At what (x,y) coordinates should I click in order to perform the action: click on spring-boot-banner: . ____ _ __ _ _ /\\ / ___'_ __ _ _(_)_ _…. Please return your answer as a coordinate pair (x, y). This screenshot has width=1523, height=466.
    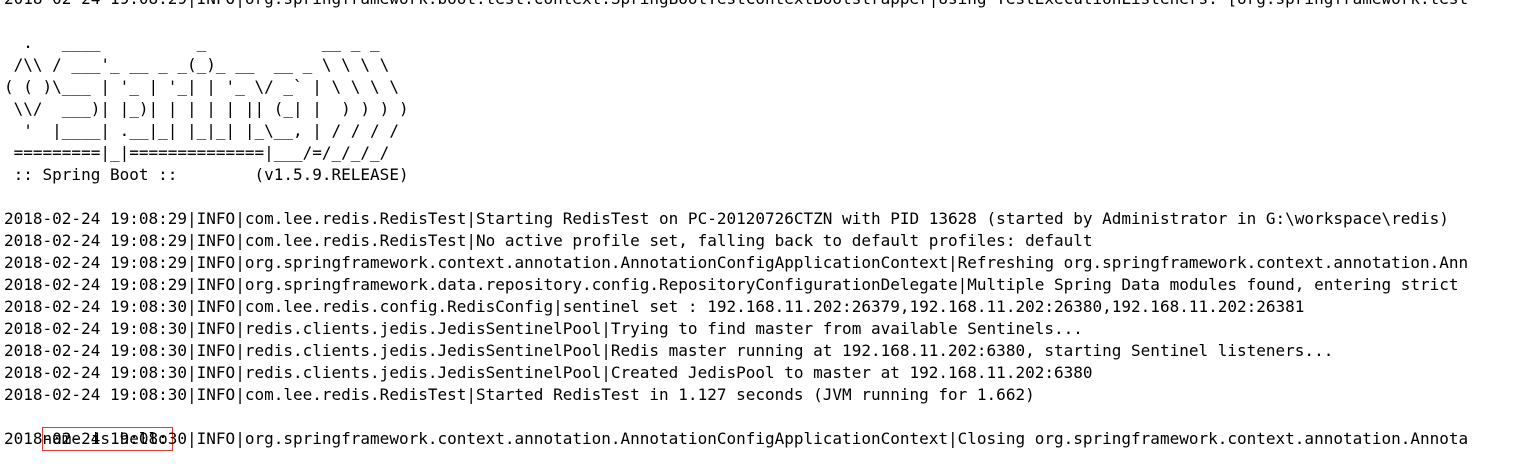
    Looking at the image, I should click on (206, 108).